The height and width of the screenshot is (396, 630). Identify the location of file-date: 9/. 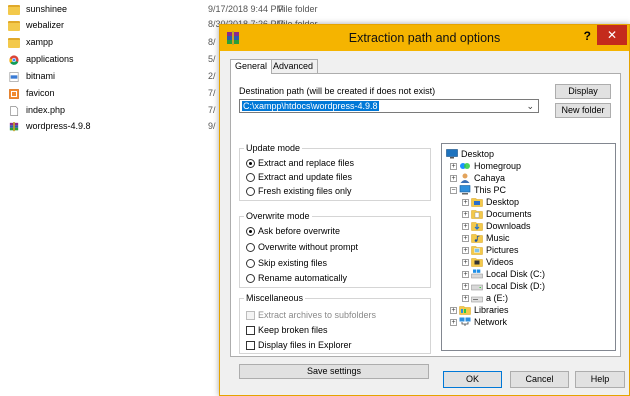
(212, 126).